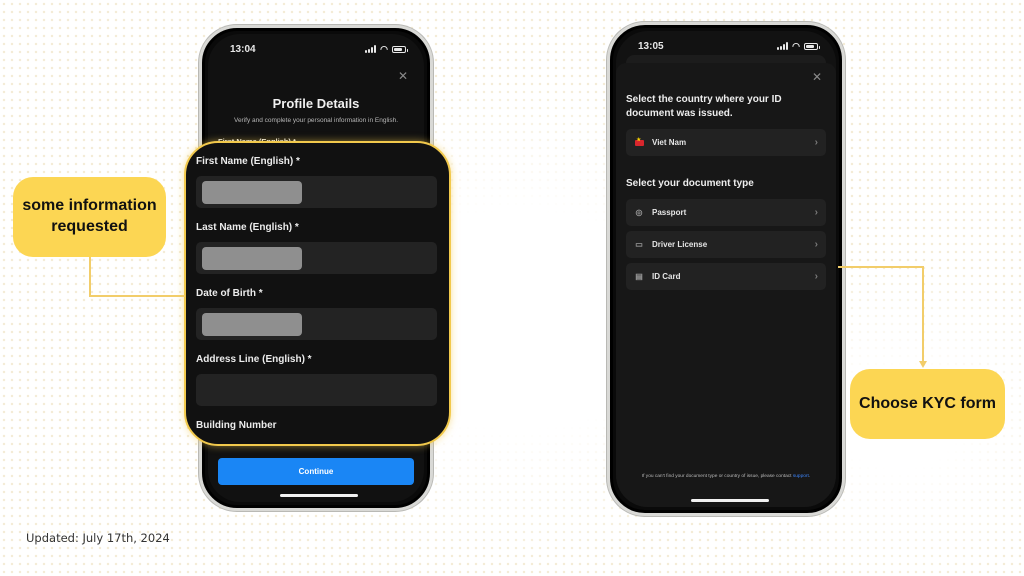 The height and width of the screenshot is (576, 1024). I want to click on vietnam-flag-icon, so click(639, 141).